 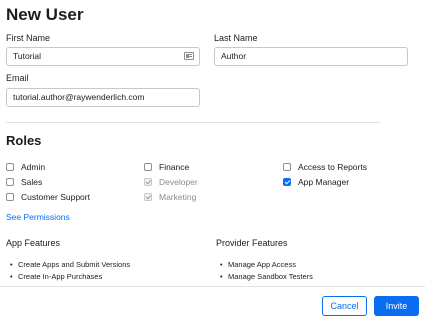 What do you see at coordinates (17, 78) in the screenshot?
I see `email-label: Email` at bounding box center [17, 78].